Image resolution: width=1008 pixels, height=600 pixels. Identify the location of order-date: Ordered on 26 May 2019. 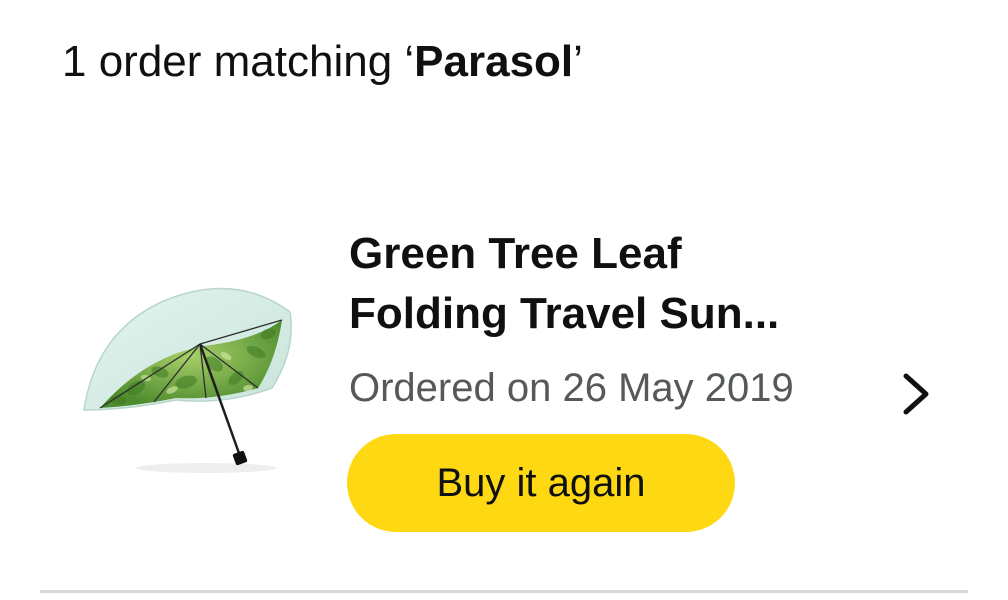
(571, 388).